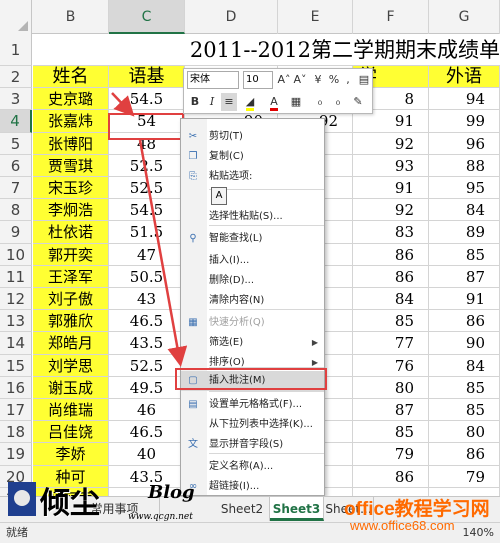  Describe the element at coordinates (16, 50) in the screenshot. I see `row-header-1: 1` at that location.